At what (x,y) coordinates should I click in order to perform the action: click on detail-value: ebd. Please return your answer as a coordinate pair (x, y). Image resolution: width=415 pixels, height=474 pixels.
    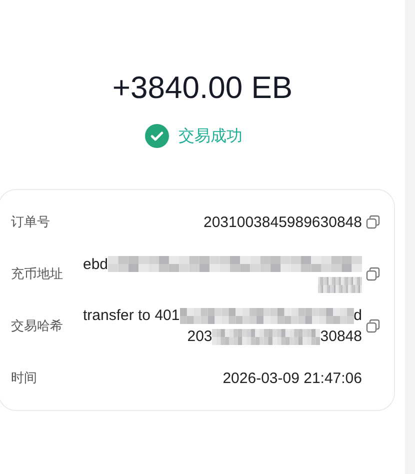
    Looking at the image, I should click on (95, 264).